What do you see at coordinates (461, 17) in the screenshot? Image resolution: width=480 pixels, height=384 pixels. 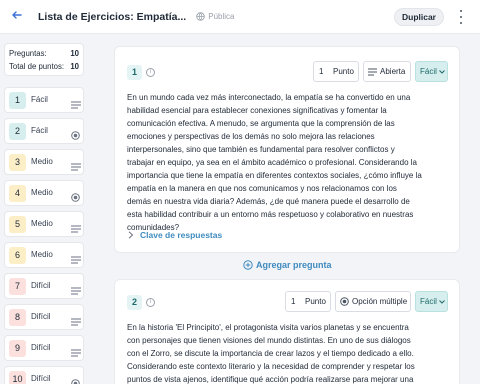 I see `more-vertical-icon` at bounding box center [461, 17].